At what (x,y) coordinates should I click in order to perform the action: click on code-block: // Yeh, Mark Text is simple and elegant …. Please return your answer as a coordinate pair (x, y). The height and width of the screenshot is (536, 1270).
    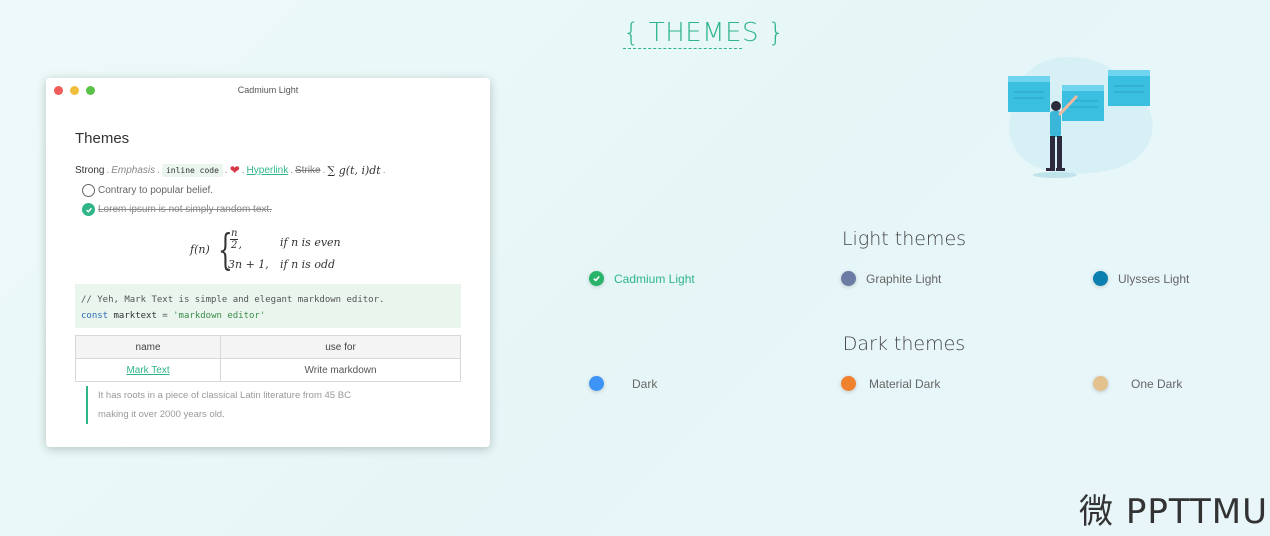
    Looking at the image, I should click on (268, 306).